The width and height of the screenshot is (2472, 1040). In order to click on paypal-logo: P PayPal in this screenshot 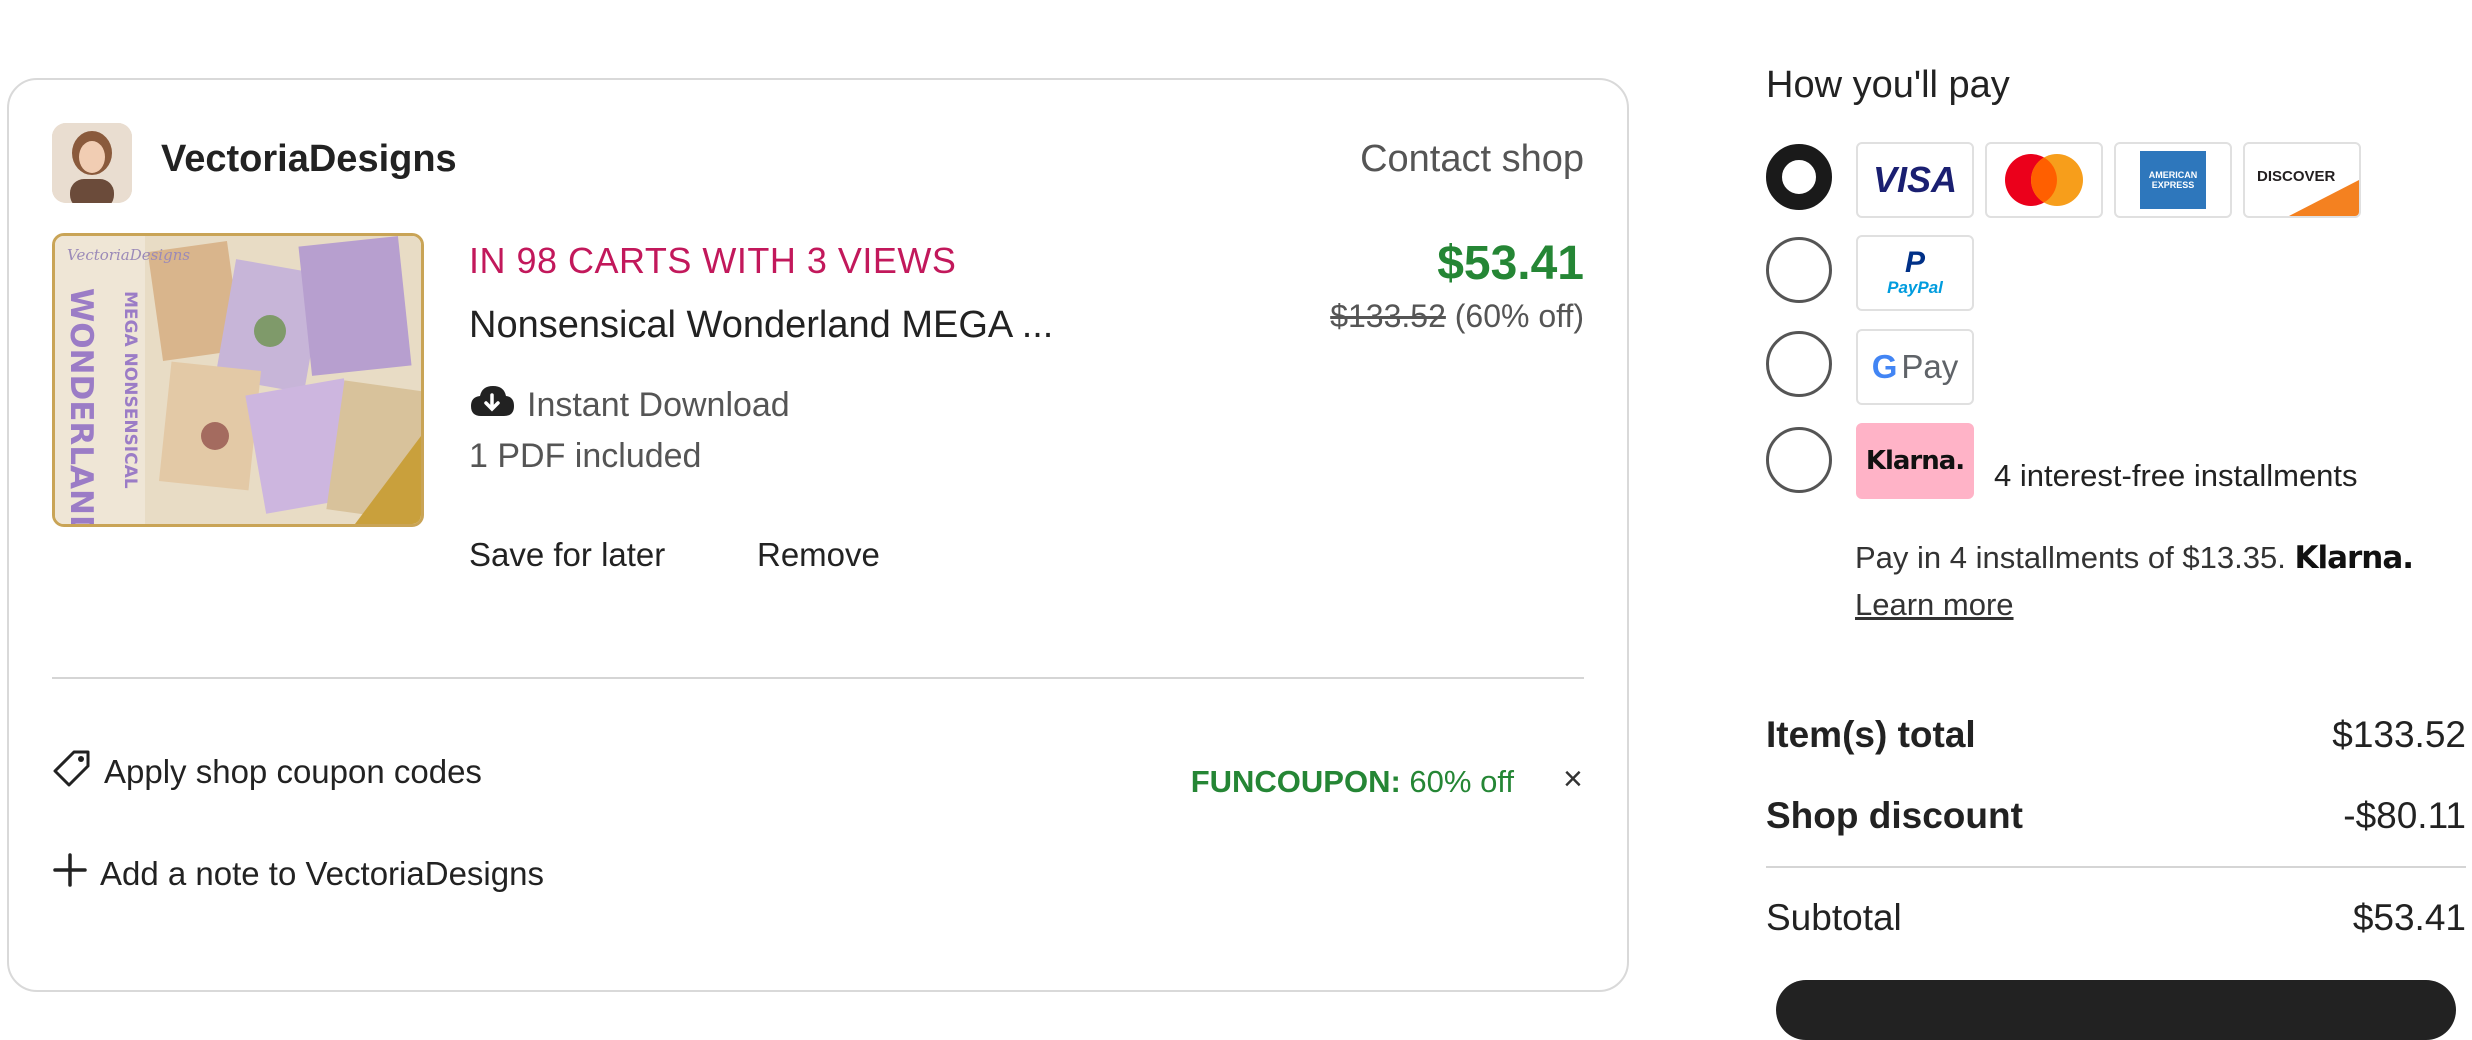, I will do `click(1915, 273)`.